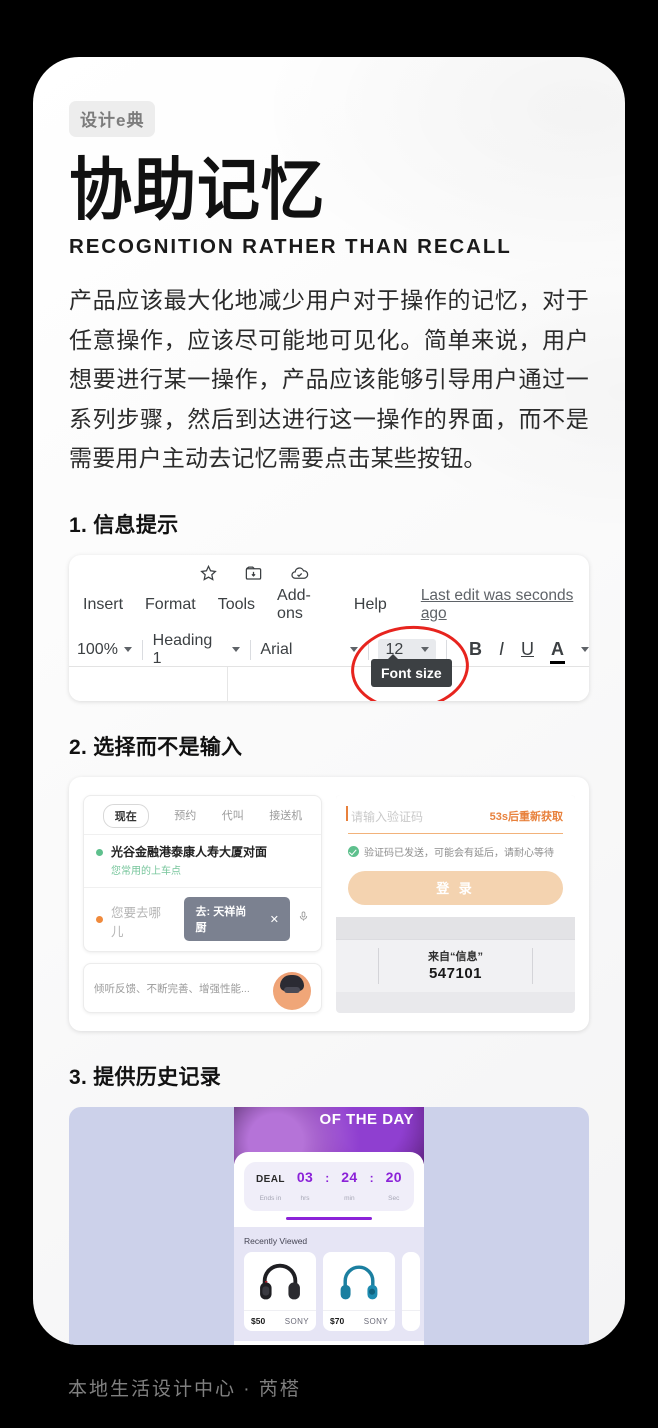  What do you see at coordinates (305, 1199) in the screenshot?
I see `countdown-hours-unit: hrs` at bounding box center [305, 1199].